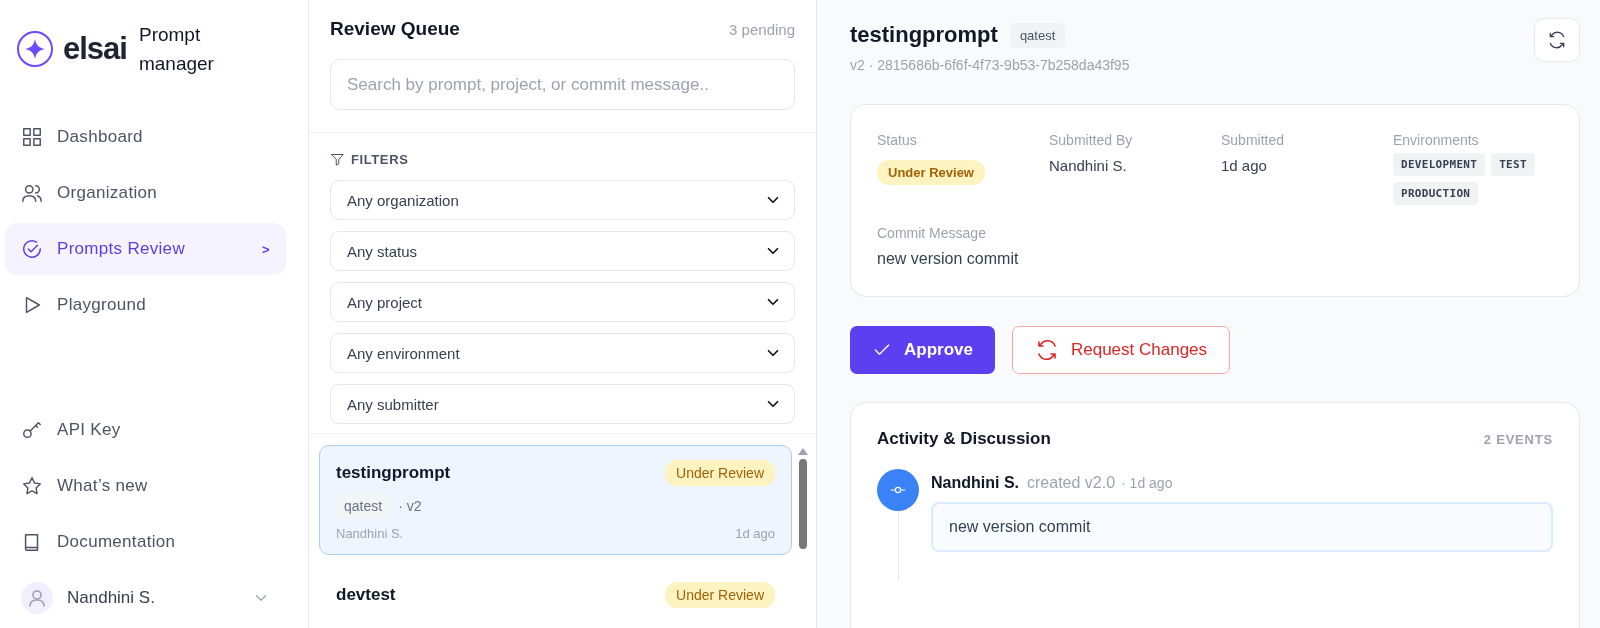 The height and width of the screenshot is (628, 1600). Describe the element at coordinates (762, 29) in the screenshot. I see `pending-count: 3 pending` at that location.